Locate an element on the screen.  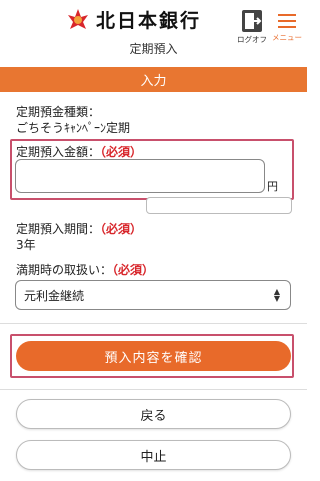
logout-button: ログオフ is located at coordinates (252, 27).